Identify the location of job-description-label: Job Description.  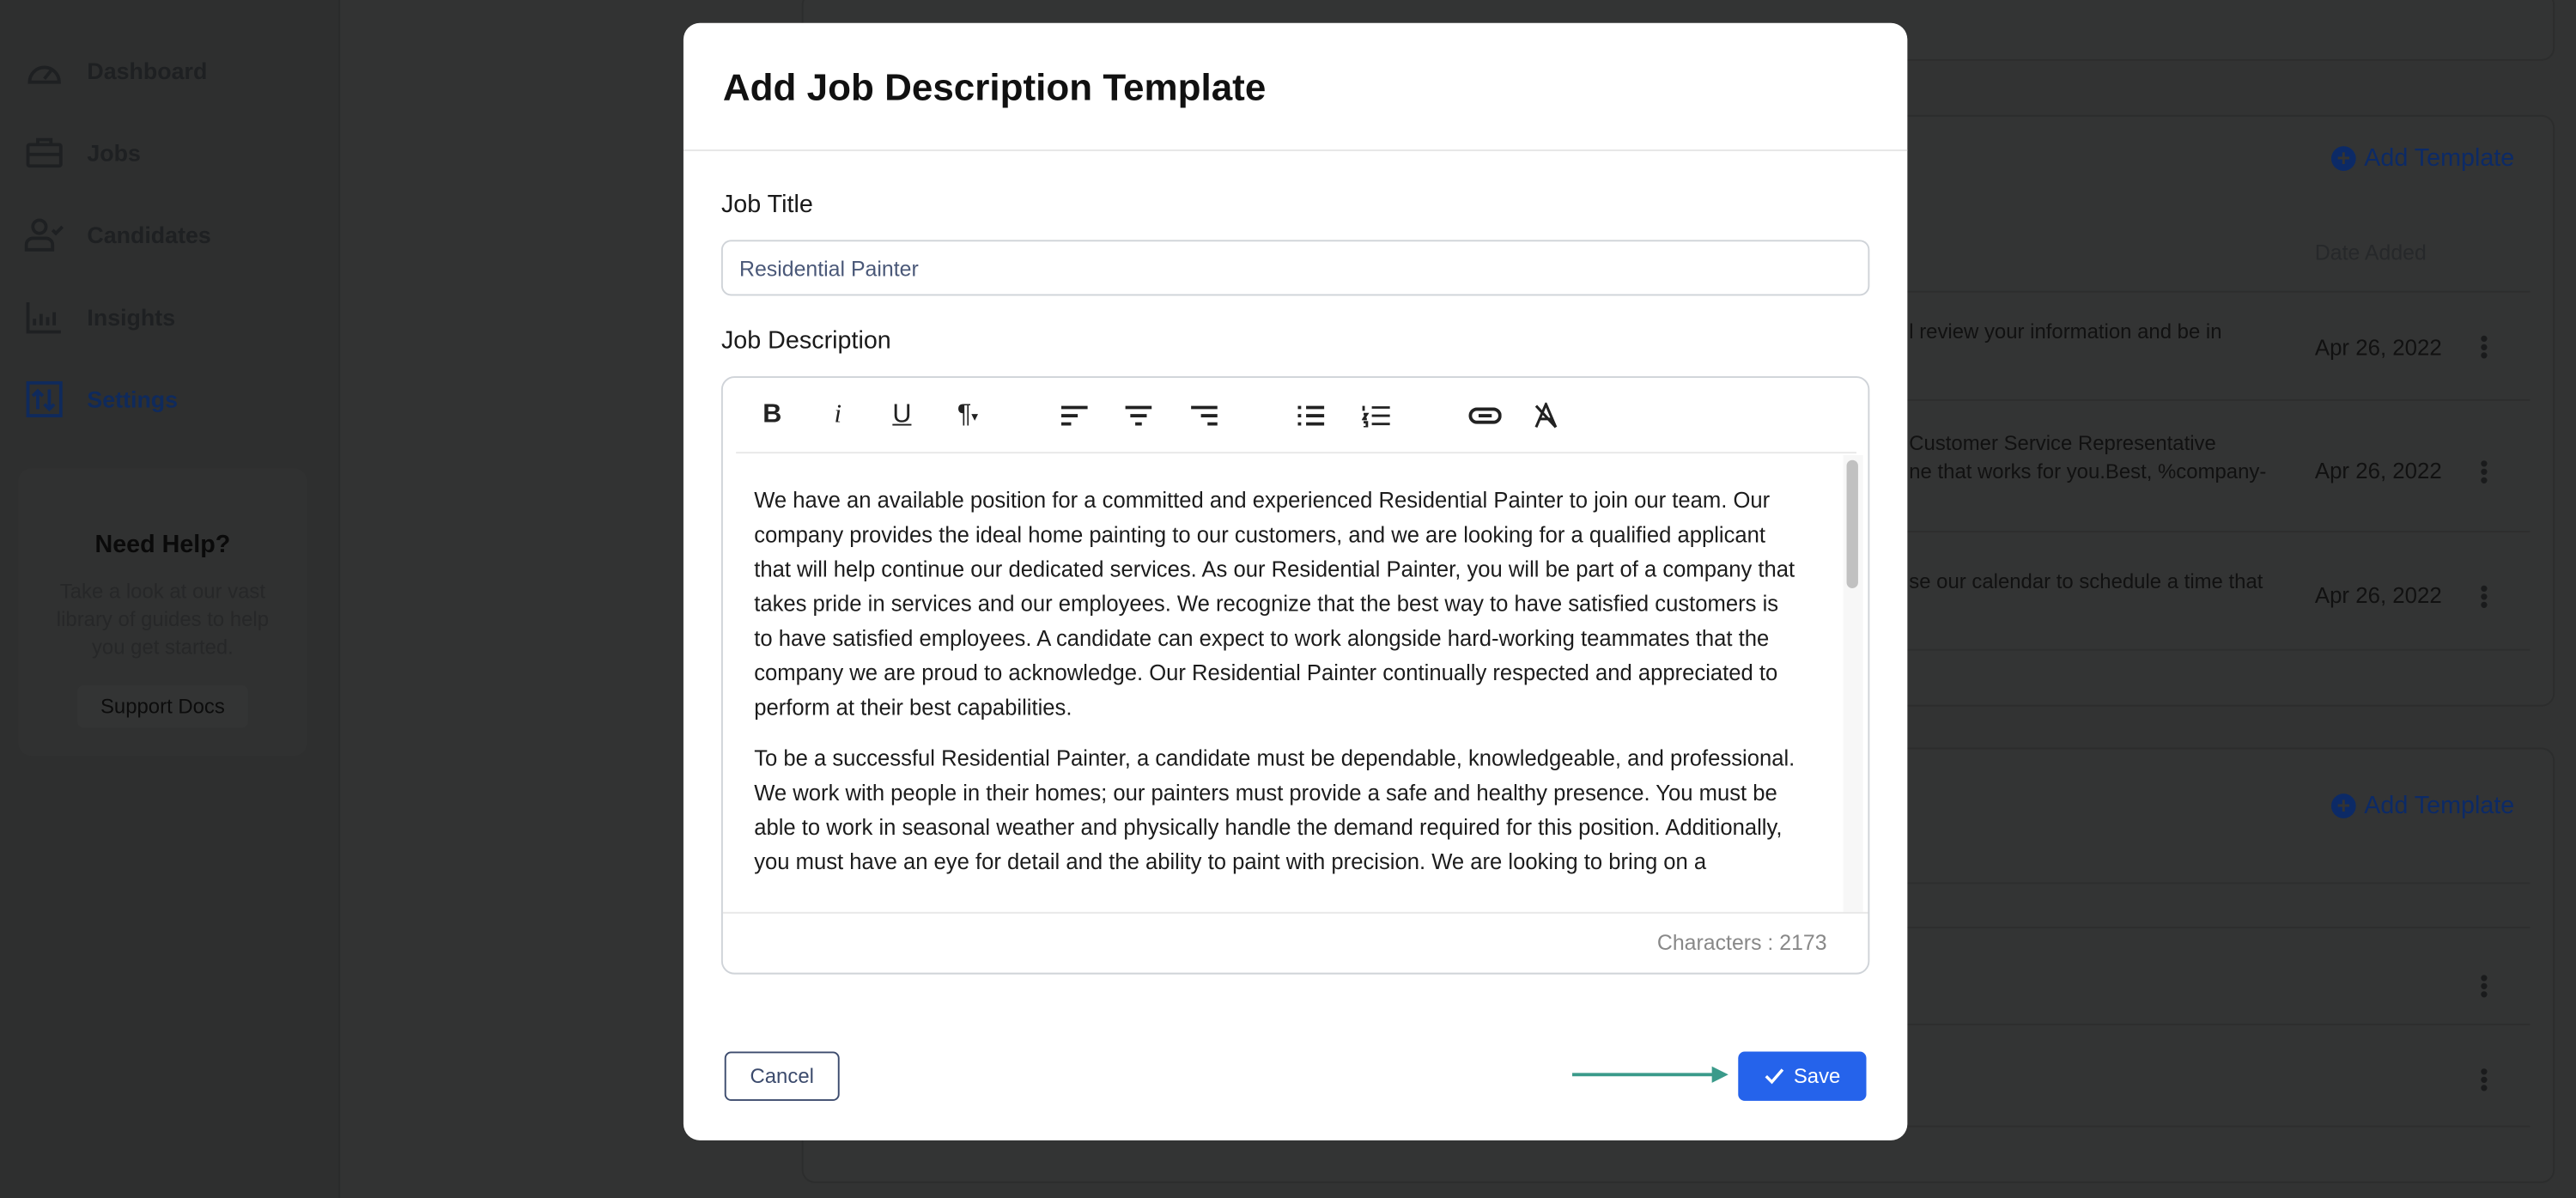
(806, 341).